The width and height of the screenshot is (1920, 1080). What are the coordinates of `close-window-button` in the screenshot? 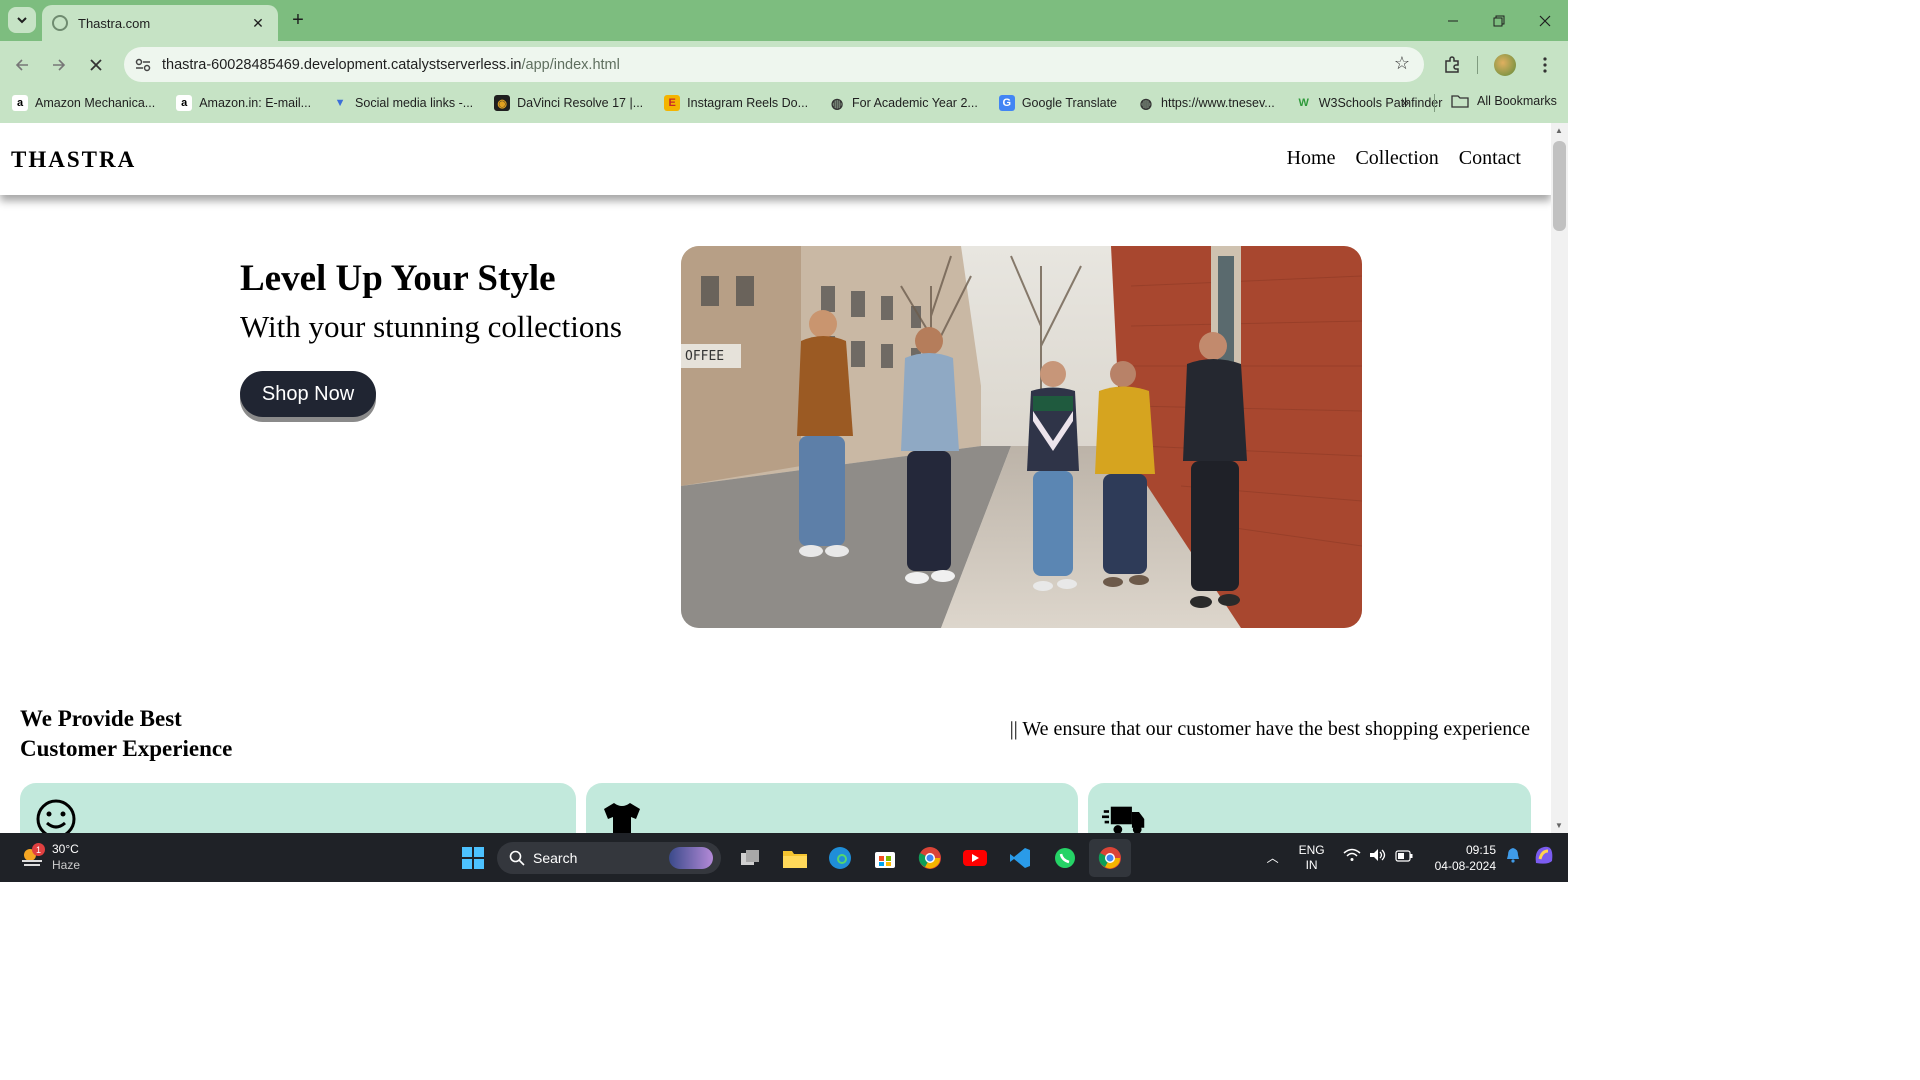 It's located at (1545, 20).